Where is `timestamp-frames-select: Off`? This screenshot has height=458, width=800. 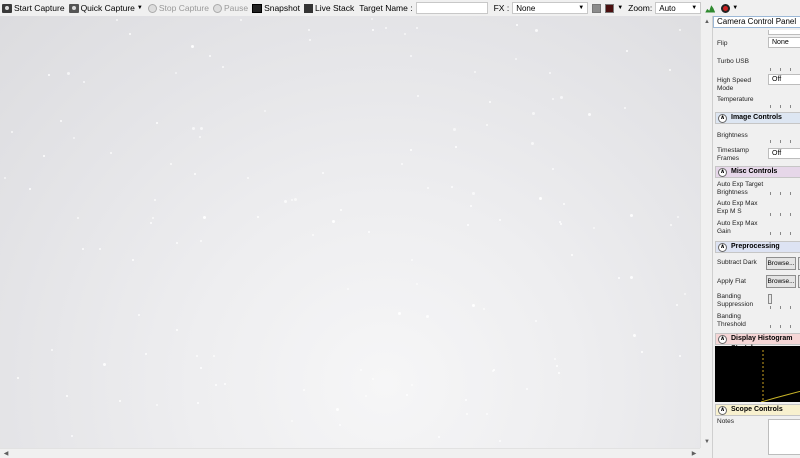 timestamp-frames-select: Off is located at coordinates (784, 153).